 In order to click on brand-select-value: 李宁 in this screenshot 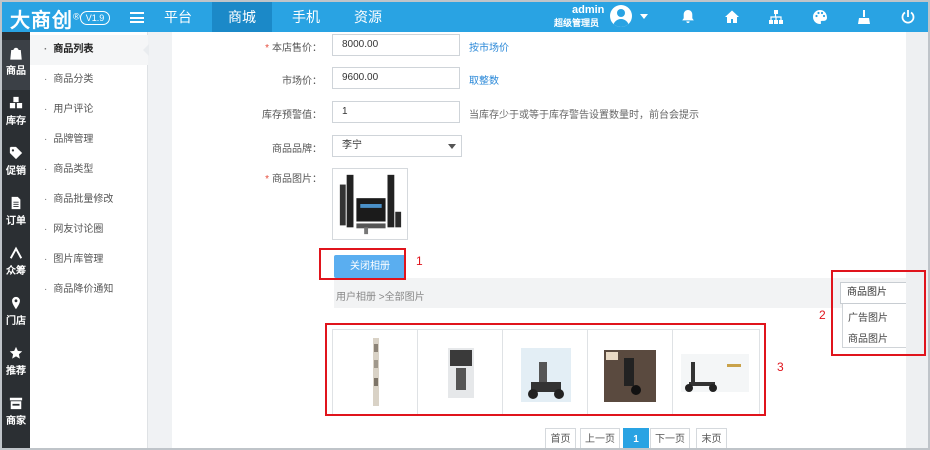, I will do `click(352, 145)`.